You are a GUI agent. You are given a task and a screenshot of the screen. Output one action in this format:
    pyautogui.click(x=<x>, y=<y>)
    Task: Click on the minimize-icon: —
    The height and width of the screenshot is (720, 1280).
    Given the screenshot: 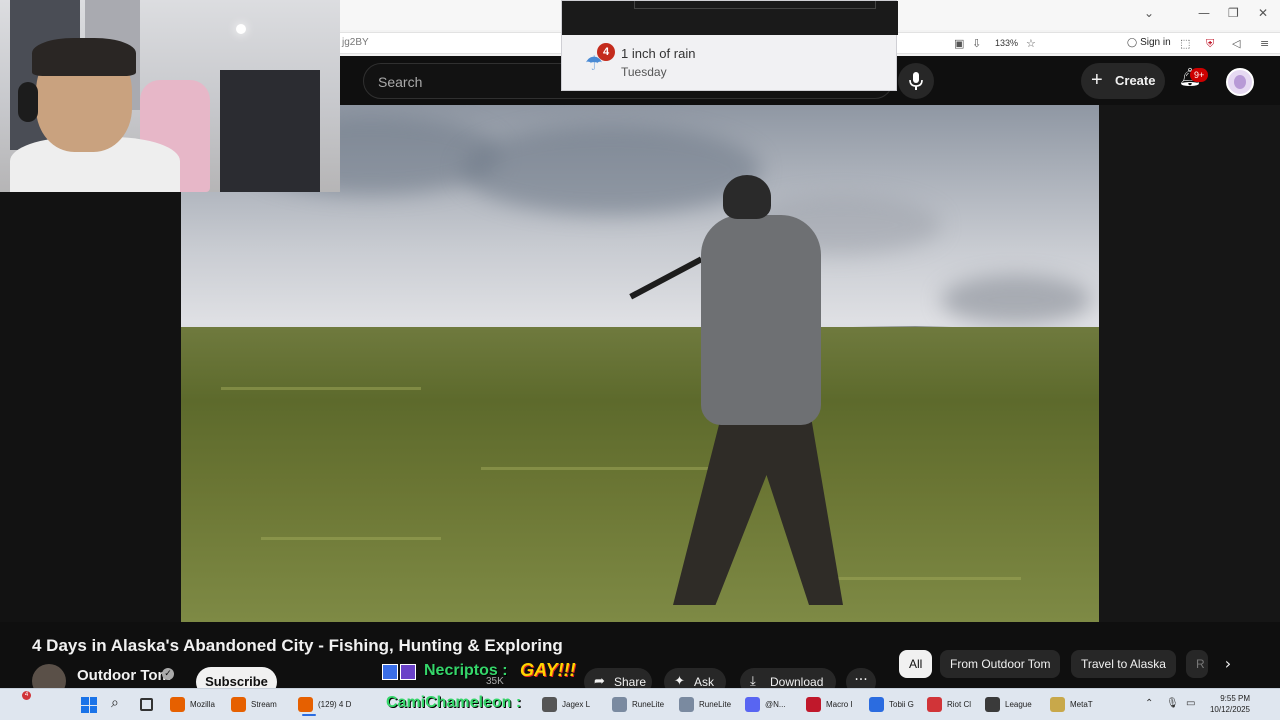 What is the action you would take?
    pyautogui.click(x=1204, y=13)
    